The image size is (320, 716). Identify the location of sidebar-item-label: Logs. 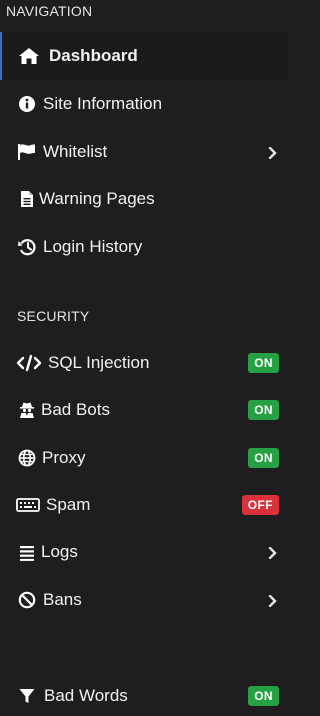
(59, 551).